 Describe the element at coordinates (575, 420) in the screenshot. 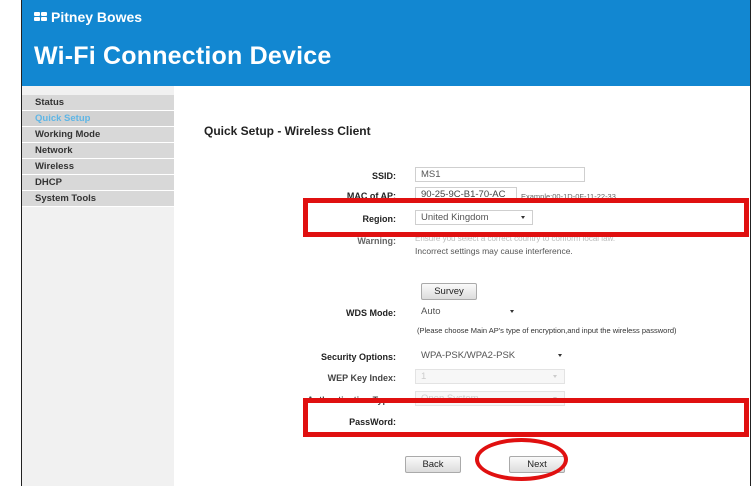

I see `password-input` at that location.